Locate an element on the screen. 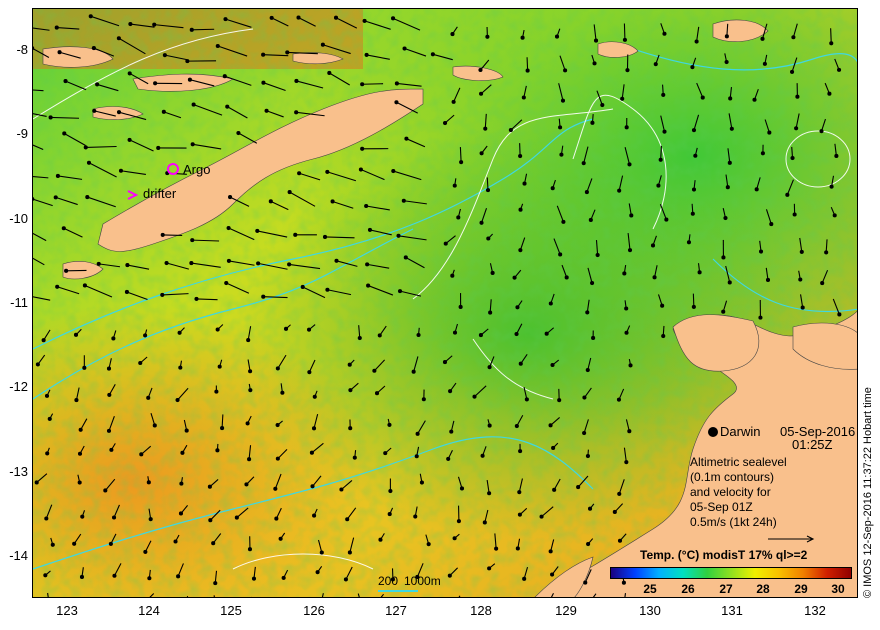 The image size is (880, 630). lon-label: 127 is located at coordinates (396, 610).